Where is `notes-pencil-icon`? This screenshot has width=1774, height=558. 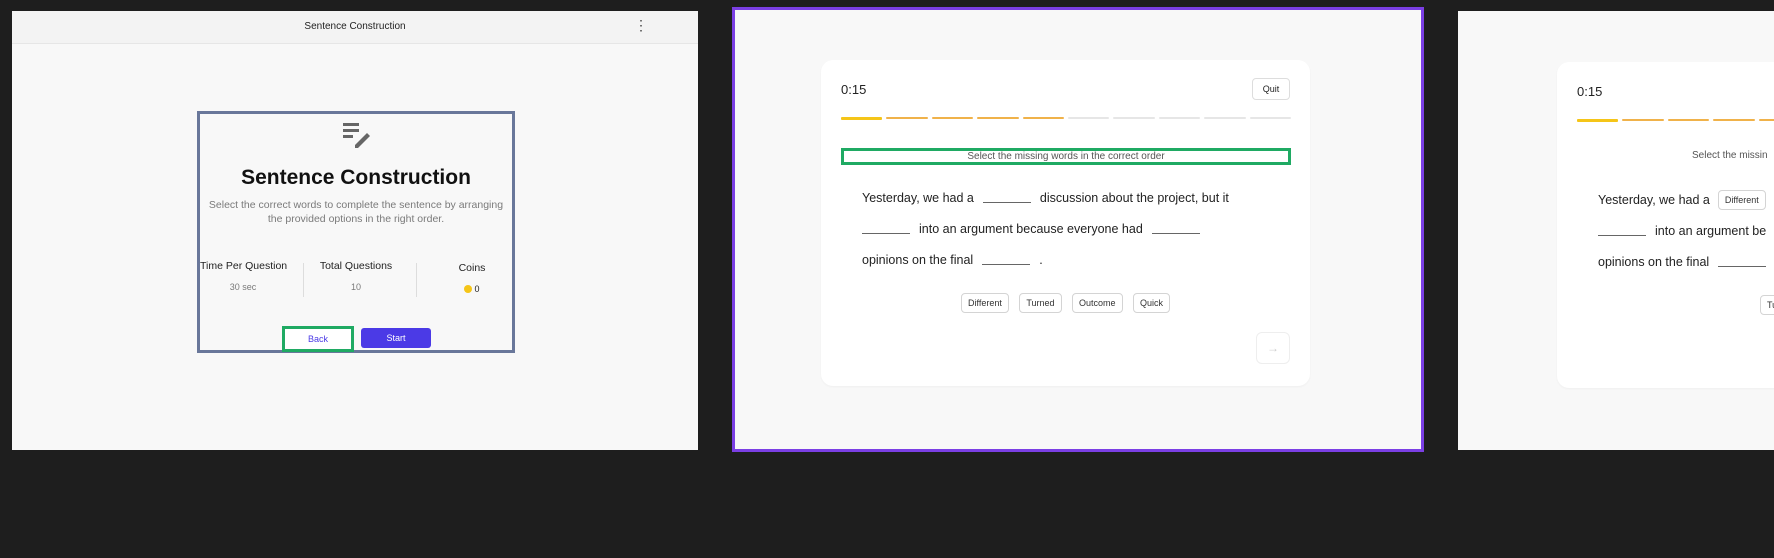 notes-pencil-icon is located at coordinates (356, 135).